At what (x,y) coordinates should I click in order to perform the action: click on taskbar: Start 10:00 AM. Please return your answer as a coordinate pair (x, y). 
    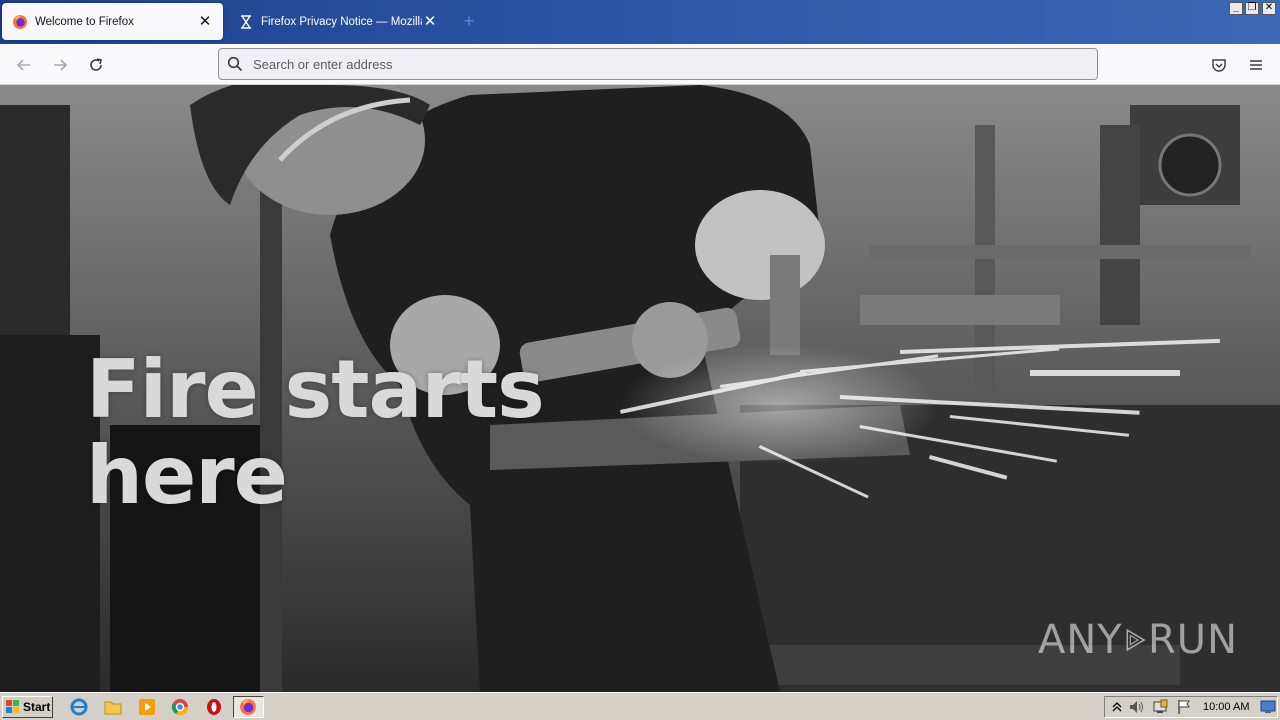
    Looking at the image, I should click on (640, 706).